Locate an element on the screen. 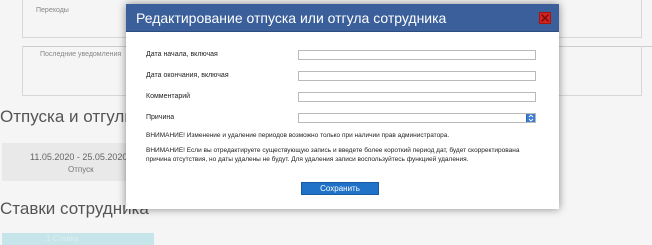  close-button is located at coordinates (545, 18).